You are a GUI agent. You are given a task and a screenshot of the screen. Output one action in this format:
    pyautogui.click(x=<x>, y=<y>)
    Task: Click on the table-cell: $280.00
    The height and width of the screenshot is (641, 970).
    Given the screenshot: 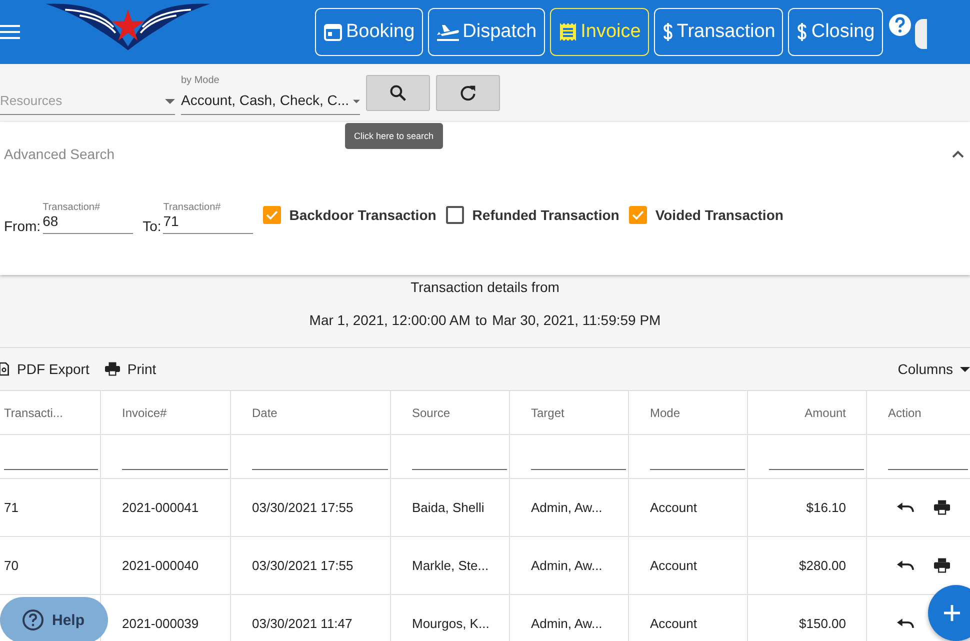 What is the action you would take?
    pyautogui.click(x=822, y=565)
    